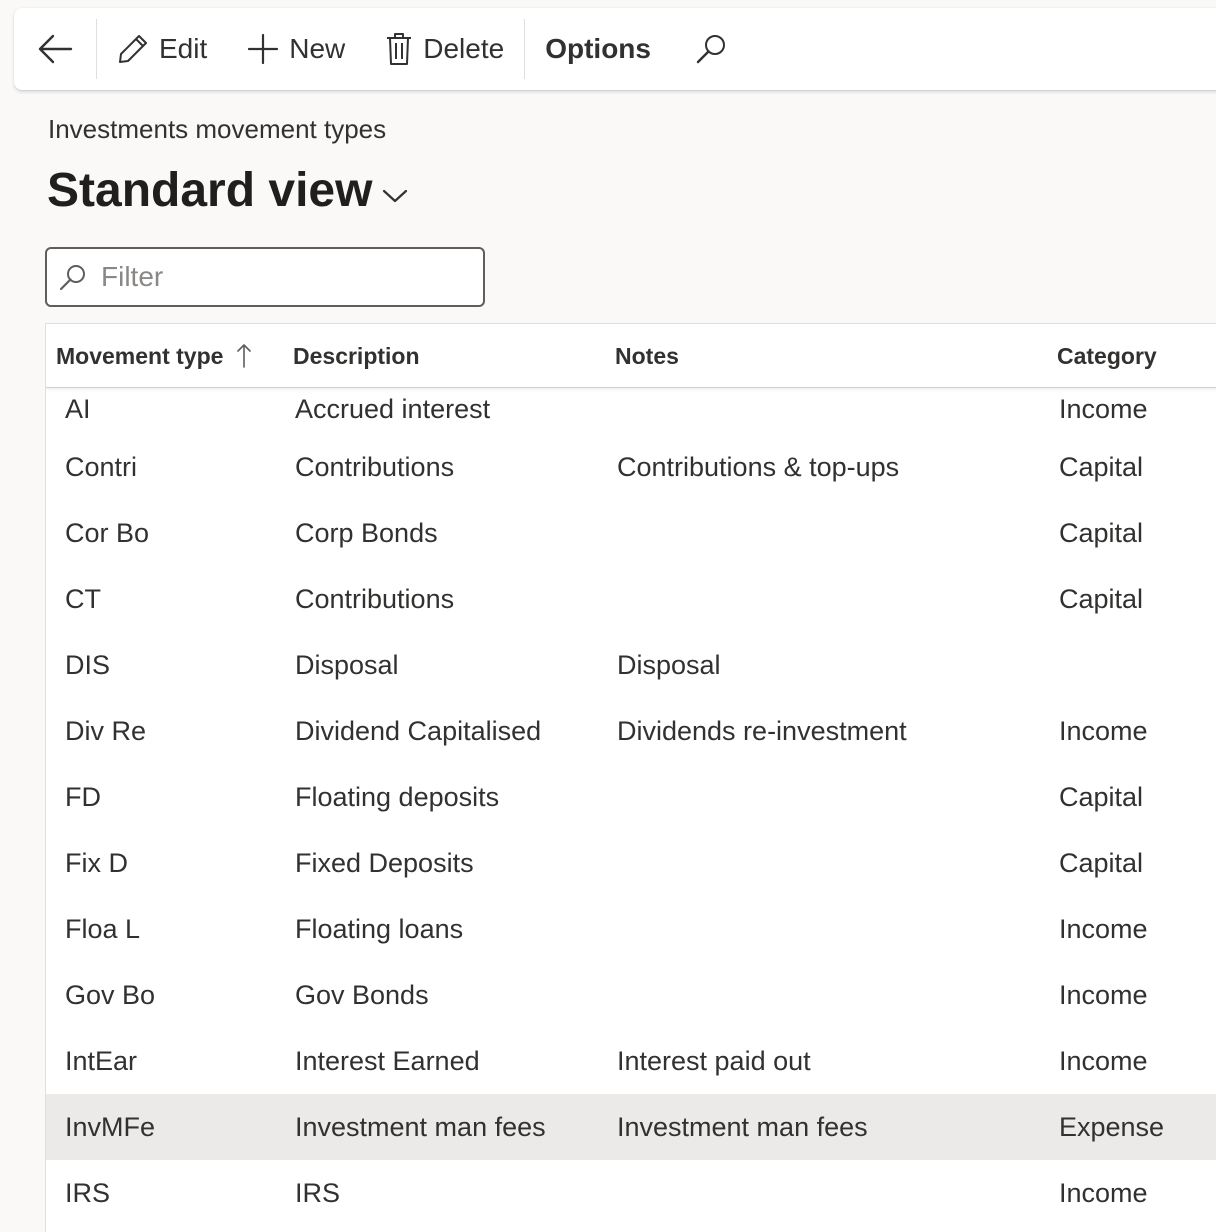 The width and height of the screenshot is (1216, 1232). What do you see at coordinates (631, 411) in the screenshot?
I see `table-row: AI Accrued interest Income` at bounding box center [631, 411].